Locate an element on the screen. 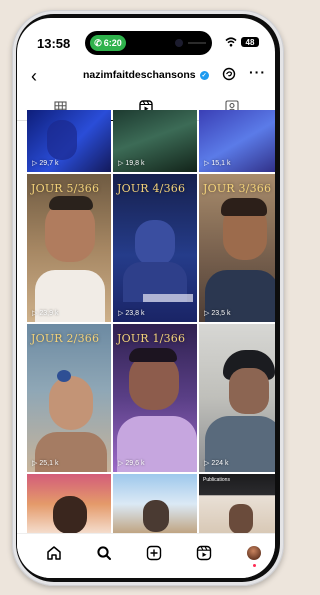 This screenshot has height=595, width=320. wifi-icon is located at coordinates (231, 42).